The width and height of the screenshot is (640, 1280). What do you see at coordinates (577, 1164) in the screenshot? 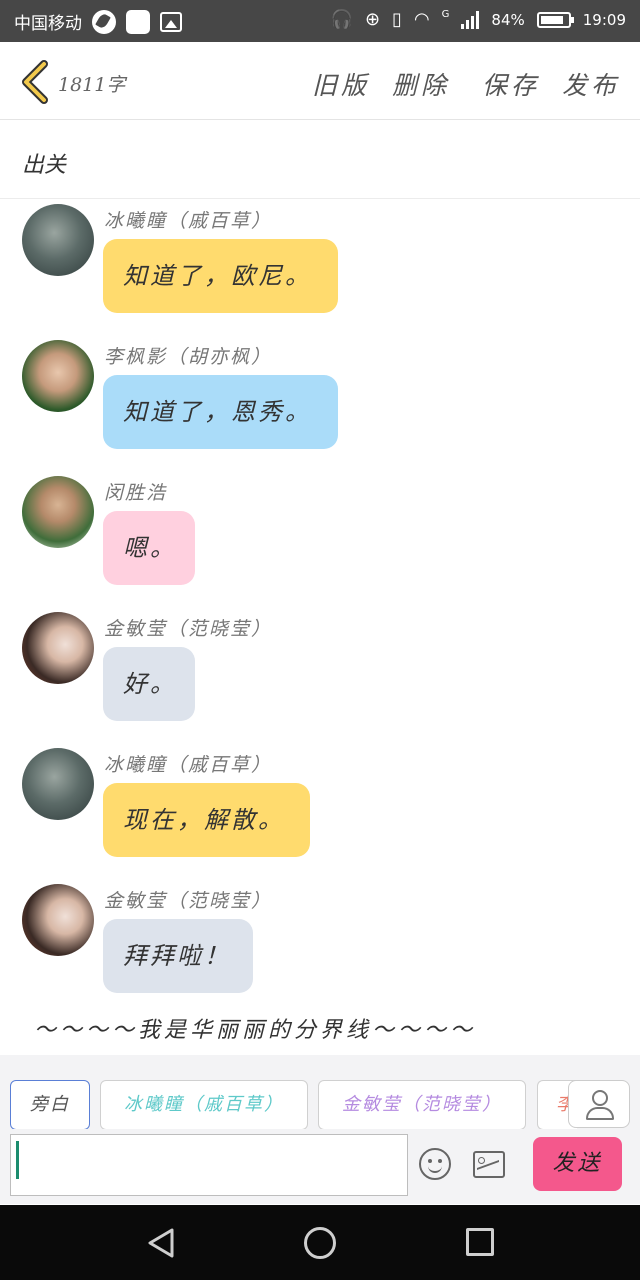
I see `send-button: 发送` at bounding box center [577, 1164].